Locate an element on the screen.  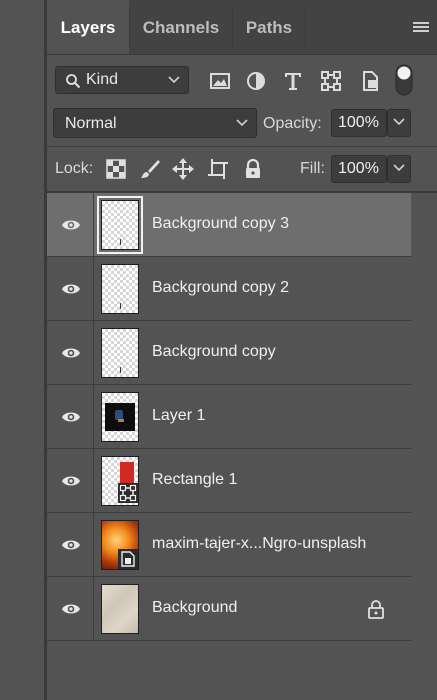
opacity-input: 100% is located at coordinates (359, 123).